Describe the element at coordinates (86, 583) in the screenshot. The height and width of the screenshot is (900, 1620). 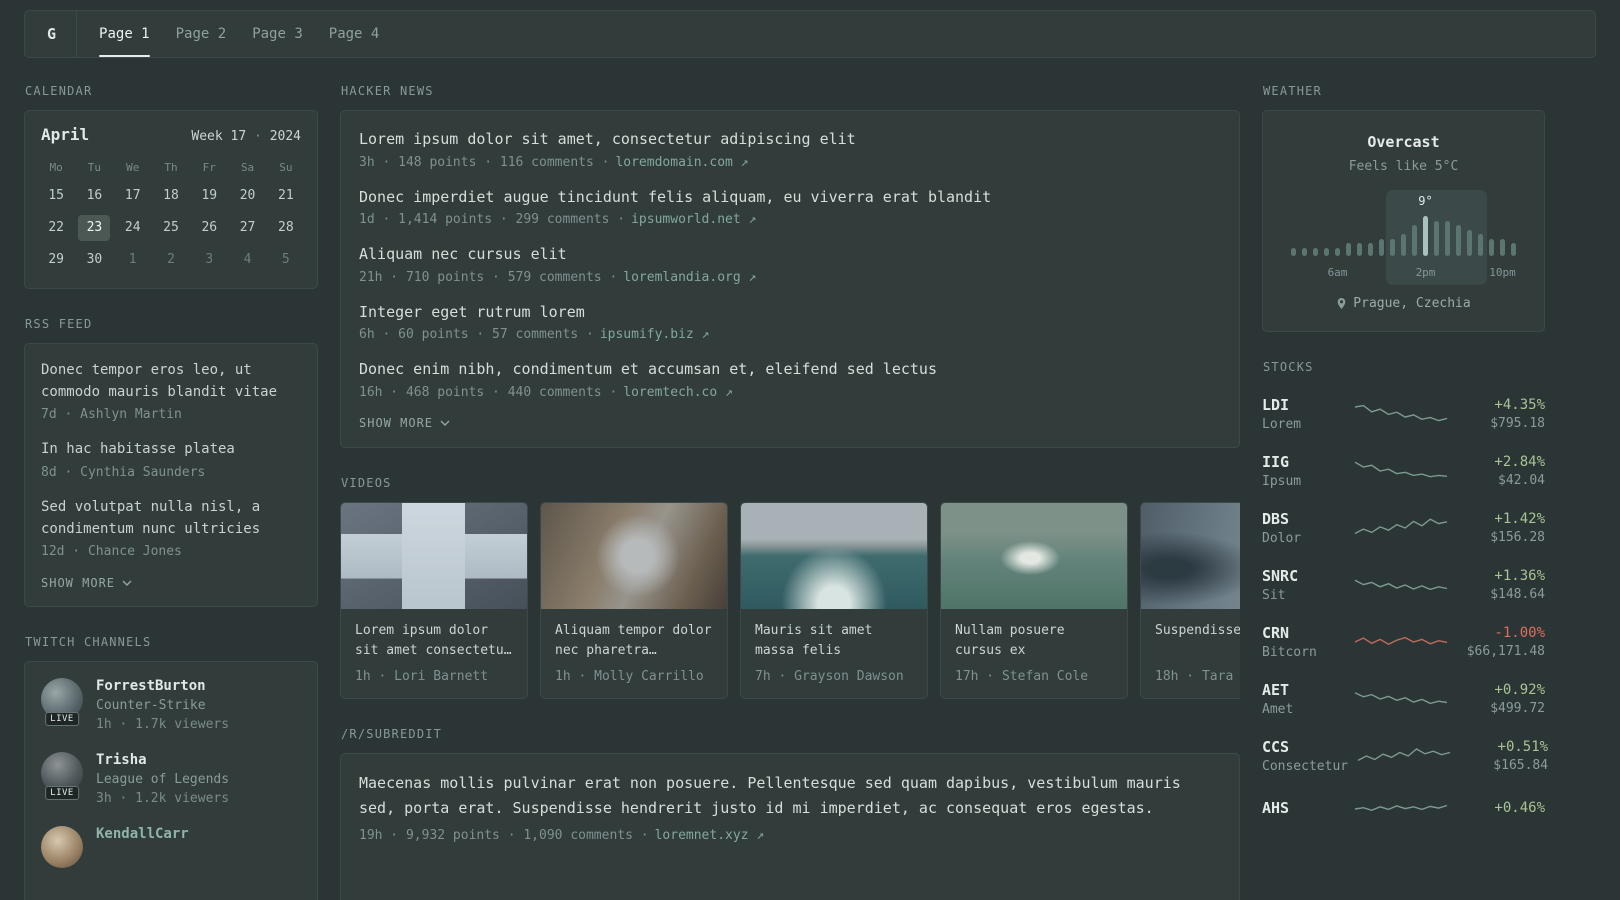
I see `rss-show-more-button: SHOW MORE` at that location.